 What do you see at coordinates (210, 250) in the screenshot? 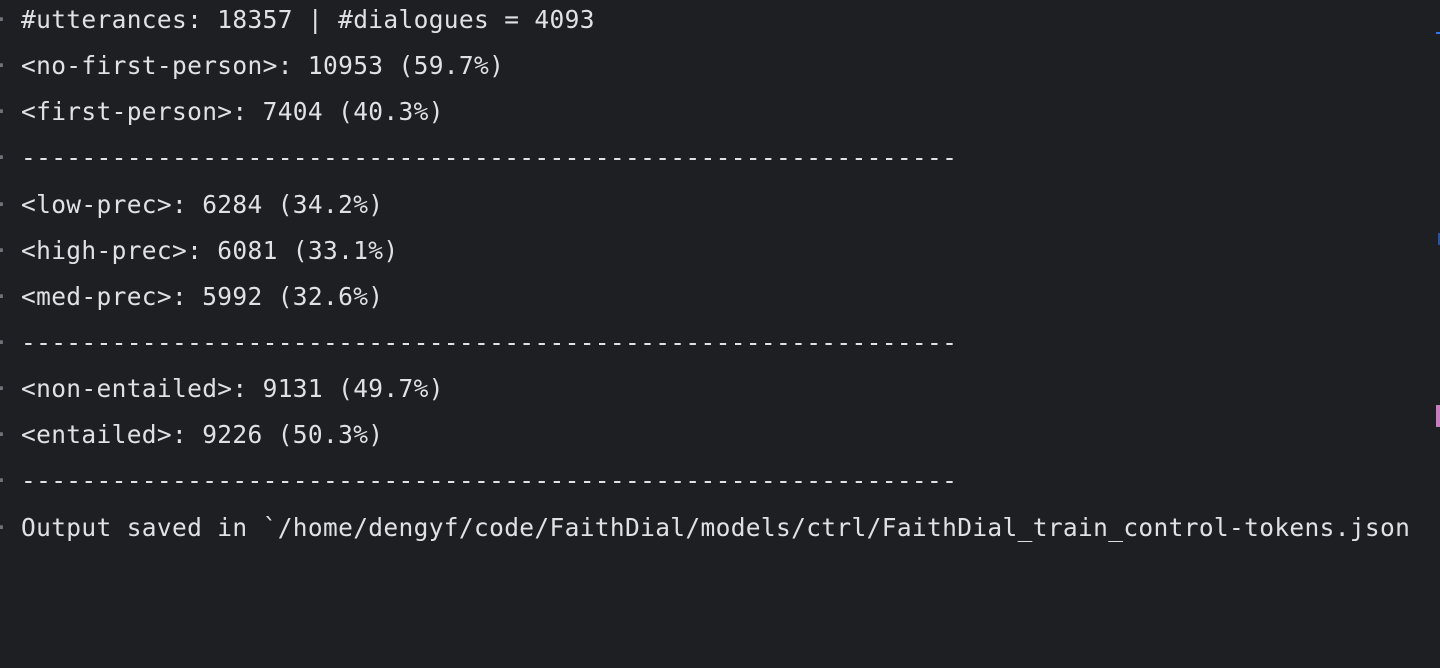
I see `output-text: <high-prec>: 6081 (33.1%)` at bounding box center [210, 250].